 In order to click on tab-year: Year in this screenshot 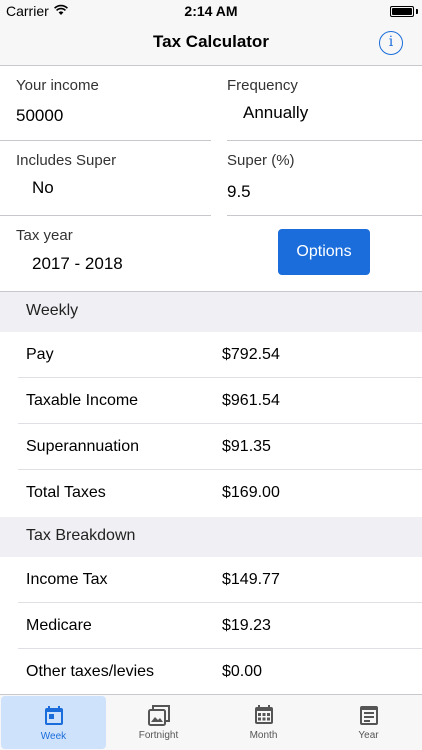, I will do `click(368, 722)`.